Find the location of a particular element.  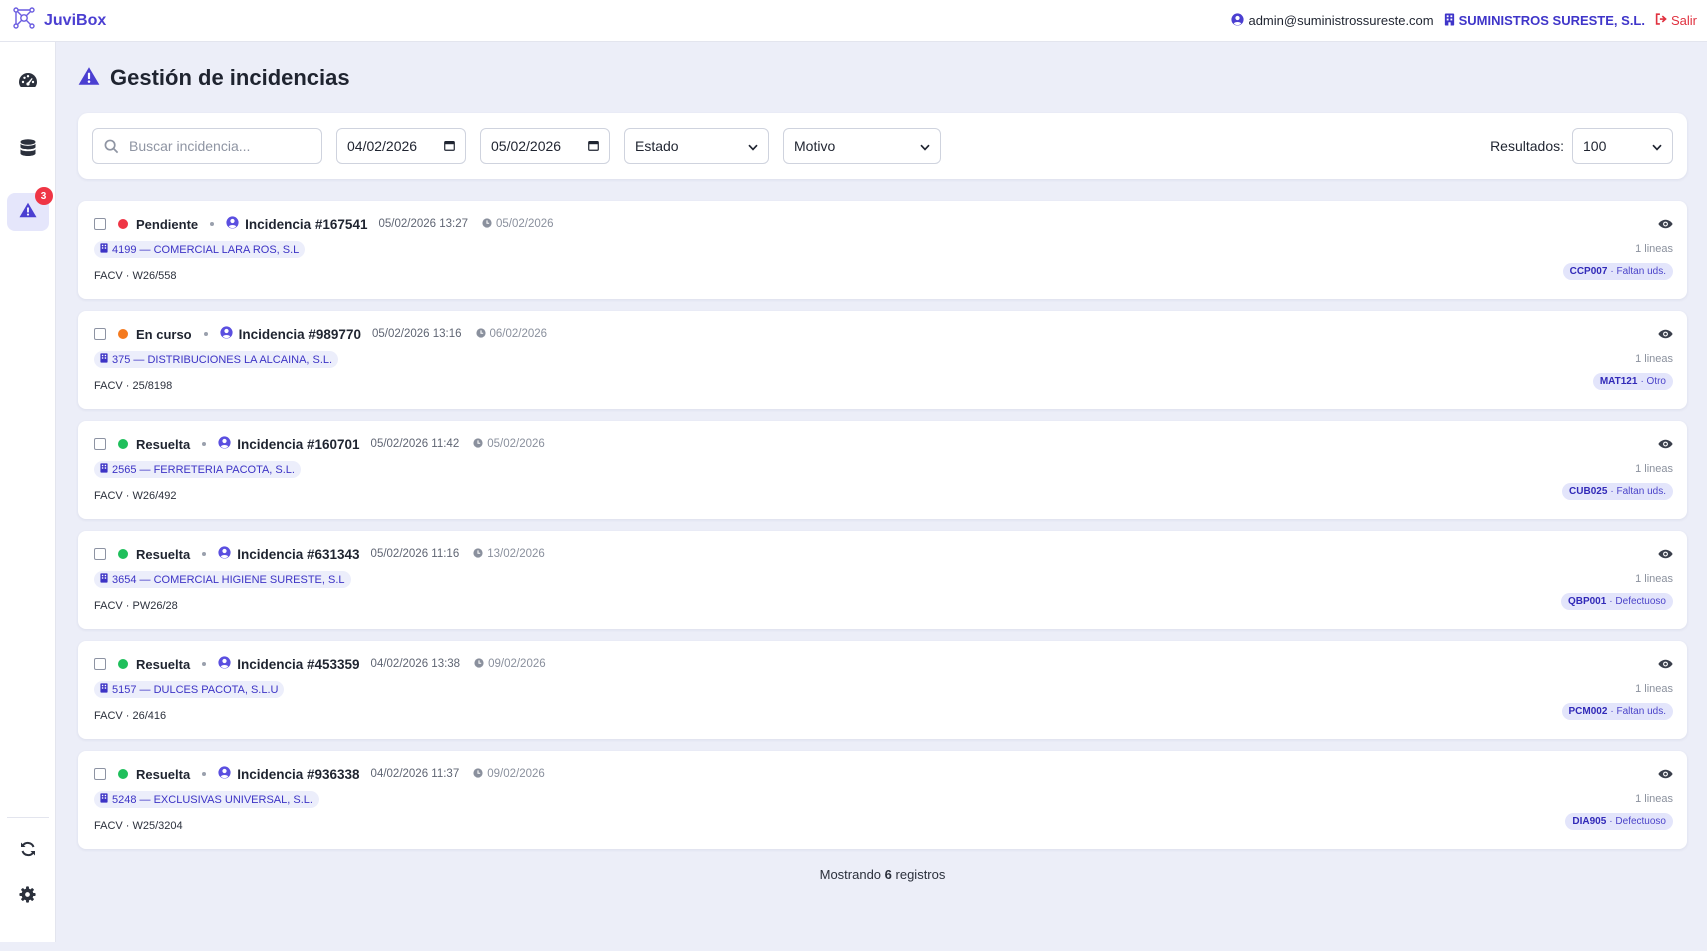

notification-badge: 3 is located at coordinates (43, 196).